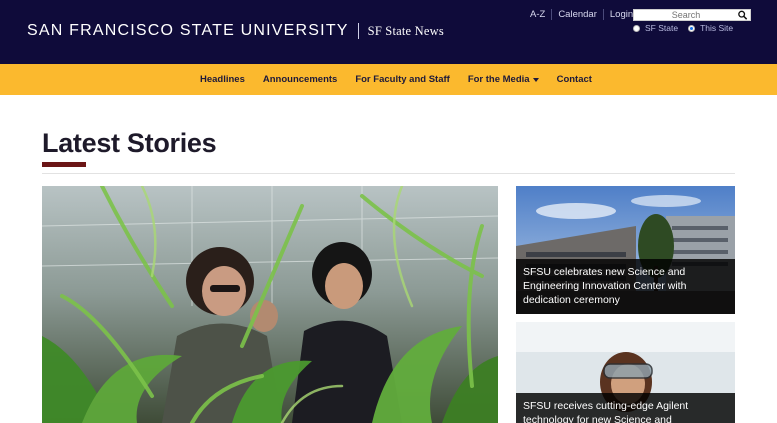  Describe the element at coordinates (636, 28) in the screenshot. I see `radio-sf-state` at that location.